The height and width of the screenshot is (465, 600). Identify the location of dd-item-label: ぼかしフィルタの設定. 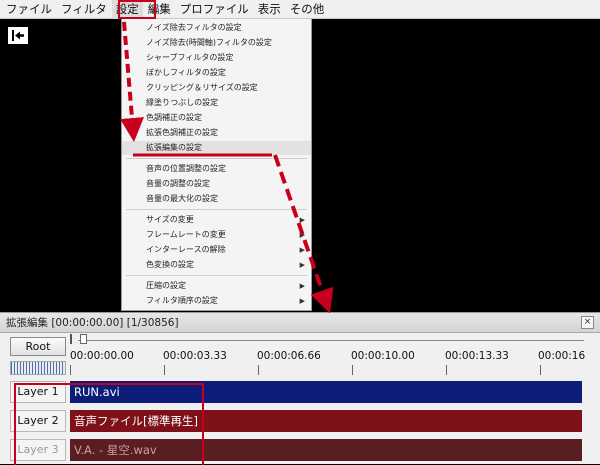
(186, 72).